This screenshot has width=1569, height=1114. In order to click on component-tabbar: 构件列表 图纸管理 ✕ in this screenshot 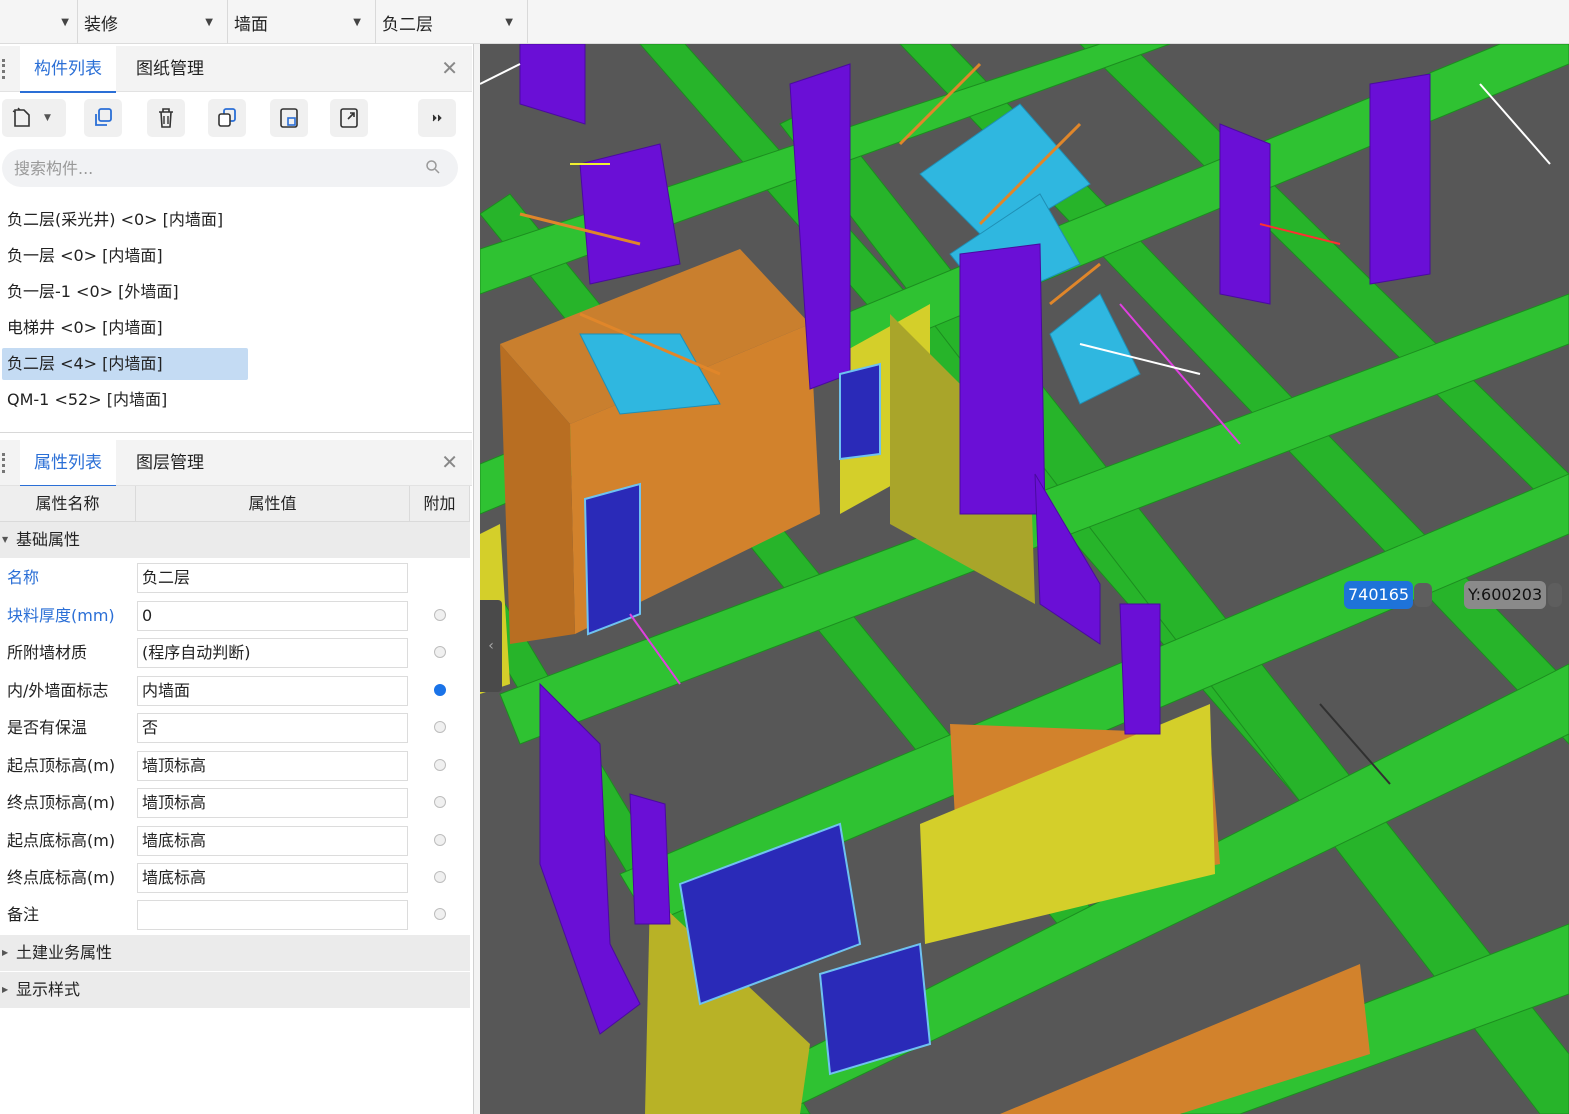, I will do `click(236, 69)`.